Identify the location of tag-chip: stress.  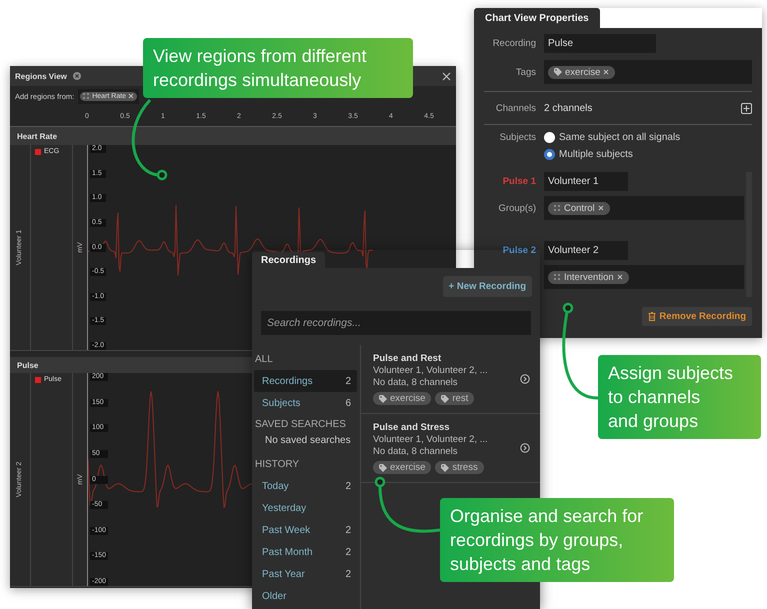
(459, 467).